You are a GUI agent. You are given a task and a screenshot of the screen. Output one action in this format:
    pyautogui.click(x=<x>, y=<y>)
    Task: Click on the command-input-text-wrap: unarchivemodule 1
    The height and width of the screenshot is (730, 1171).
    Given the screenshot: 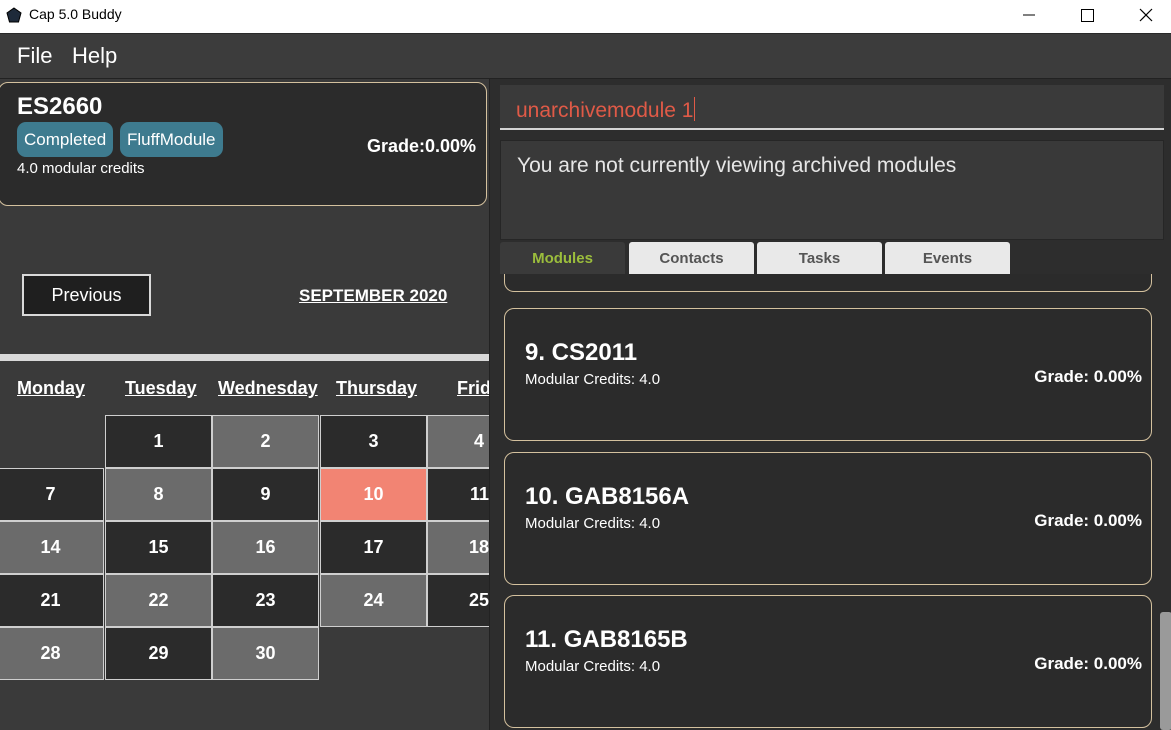 What is the action you would take?
    pyautogui.click(x=606, y=110)
    